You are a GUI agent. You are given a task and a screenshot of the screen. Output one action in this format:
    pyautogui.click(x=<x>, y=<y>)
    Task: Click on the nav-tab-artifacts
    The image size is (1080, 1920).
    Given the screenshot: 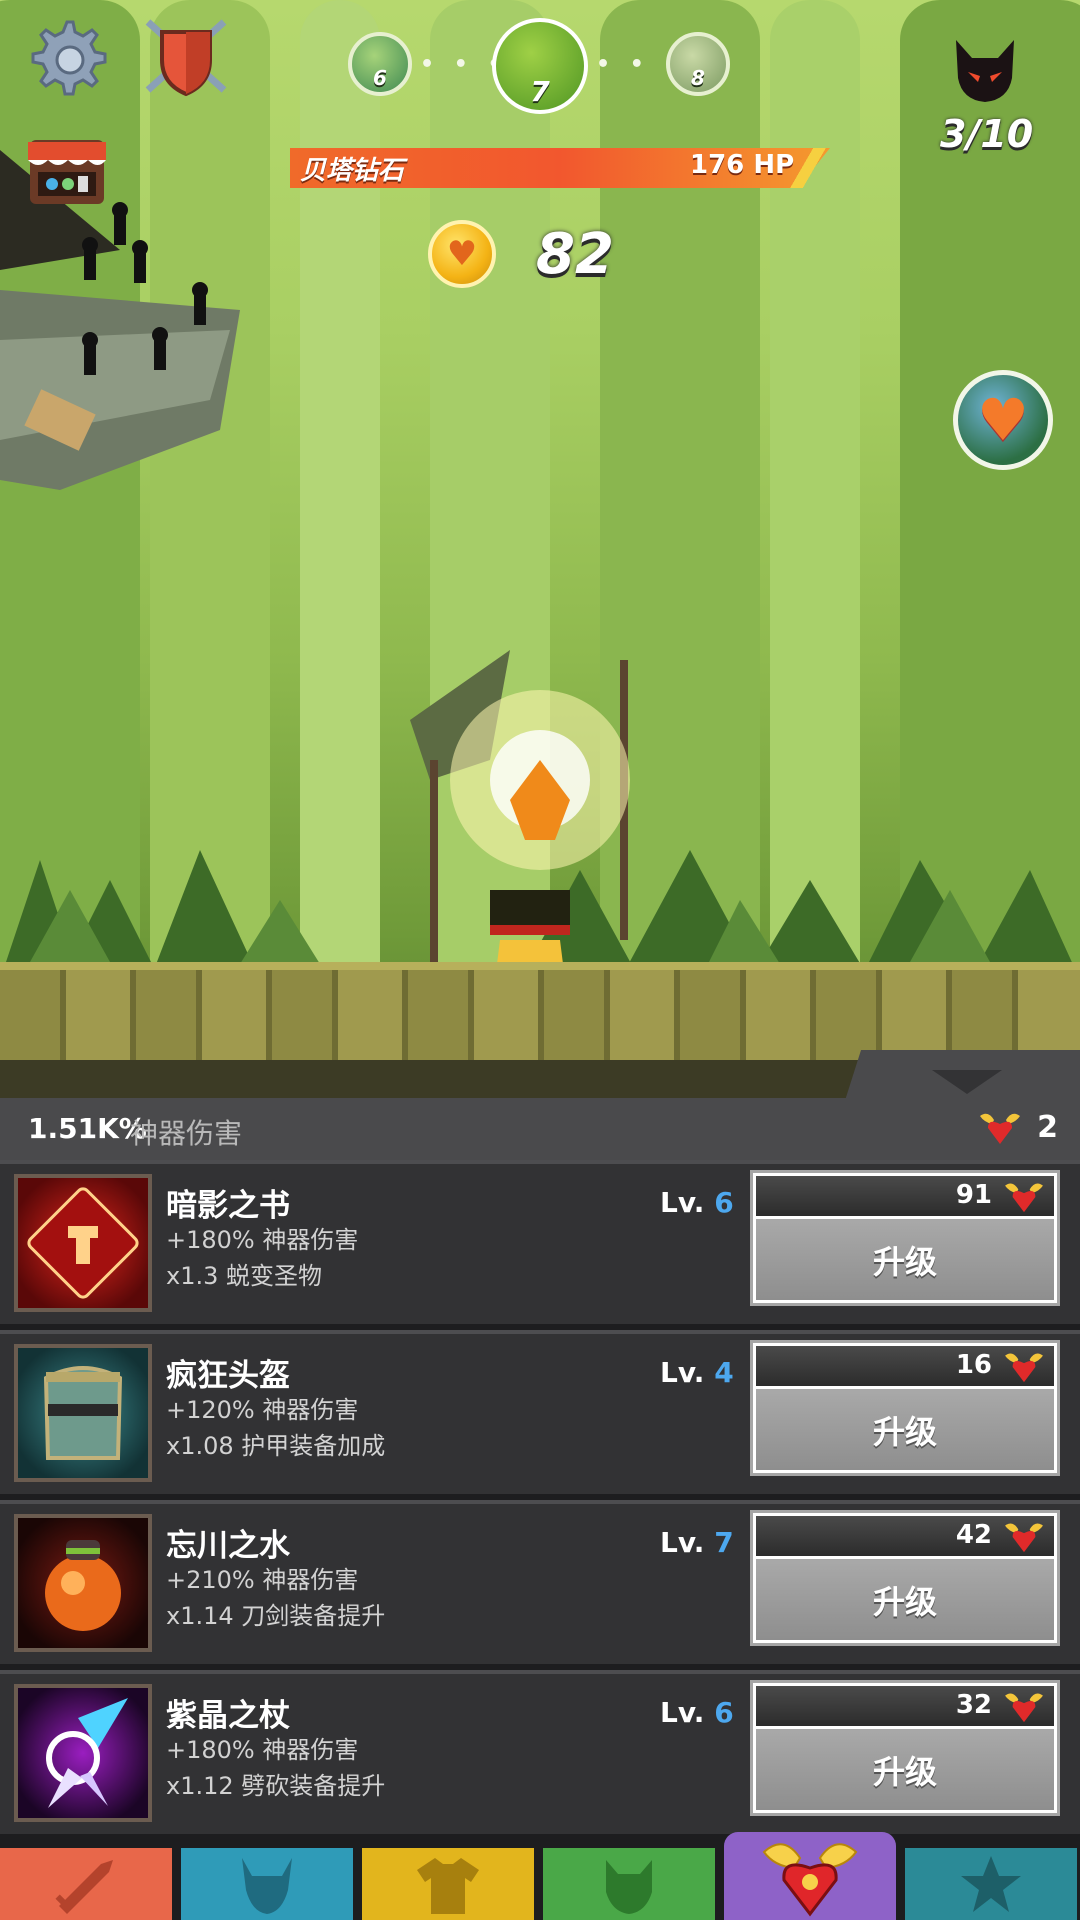 What is the action you would take?
    pyautogui.click(x=810, y=1876)
    